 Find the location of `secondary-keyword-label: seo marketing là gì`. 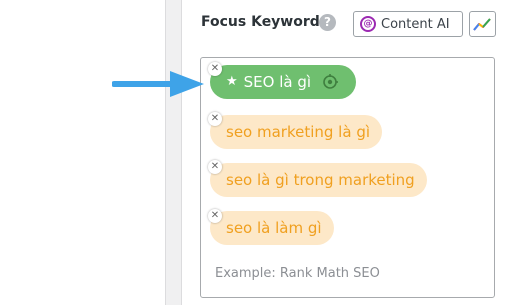

secondary-keyword-label: seo marketing là gì is located at coordinates (298, 132).